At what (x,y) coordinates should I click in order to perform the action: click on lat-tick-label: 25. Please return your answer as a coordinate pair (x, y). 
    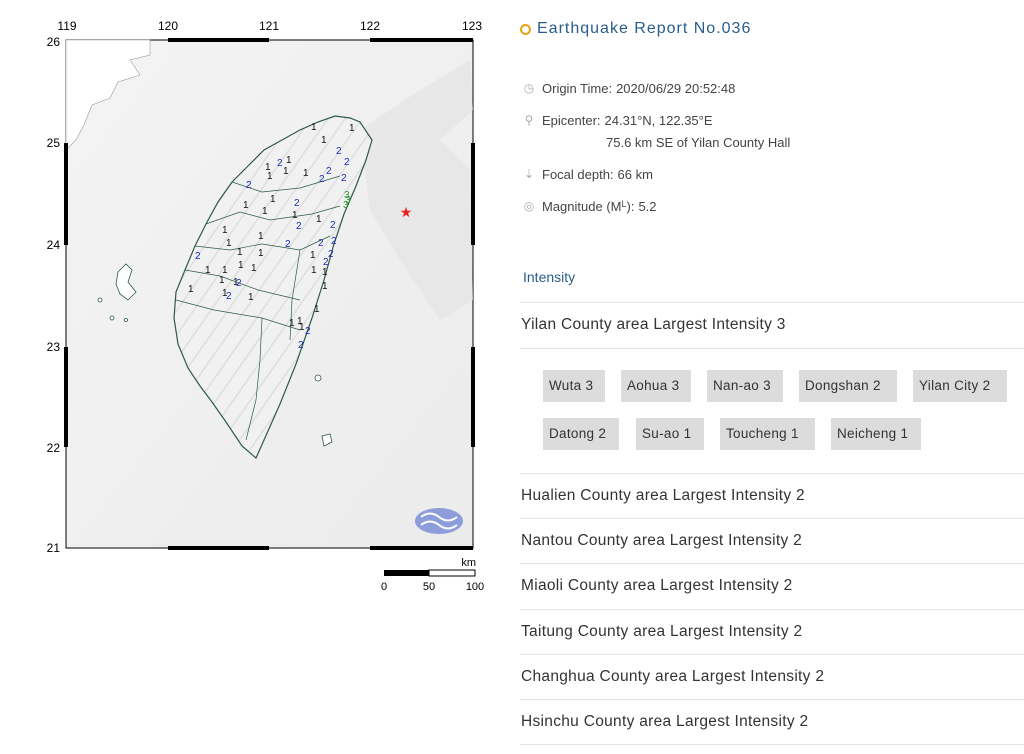
    Looking at the image, I should click on (54, 143).